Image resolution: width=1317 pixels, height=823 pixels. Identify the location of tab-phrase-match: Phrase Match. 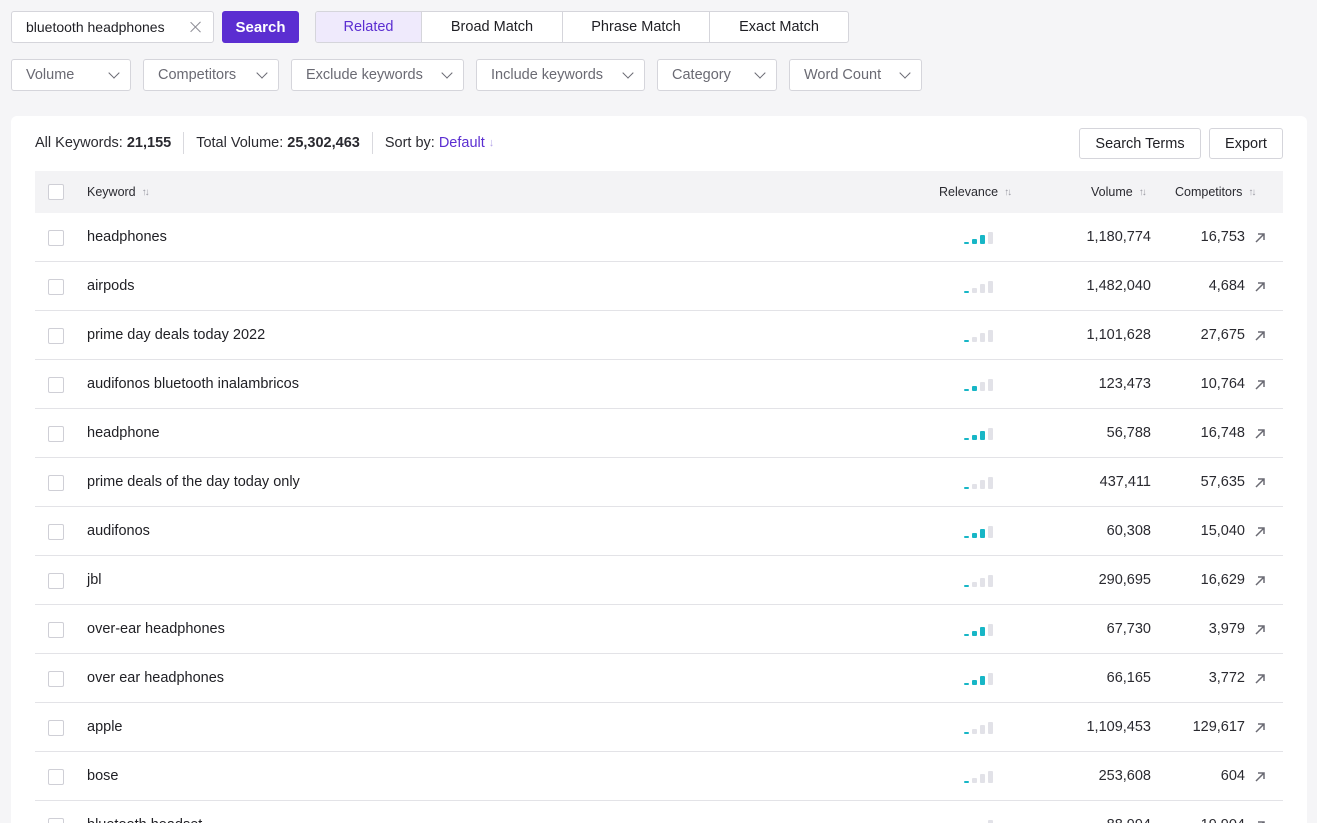
(636, 27).